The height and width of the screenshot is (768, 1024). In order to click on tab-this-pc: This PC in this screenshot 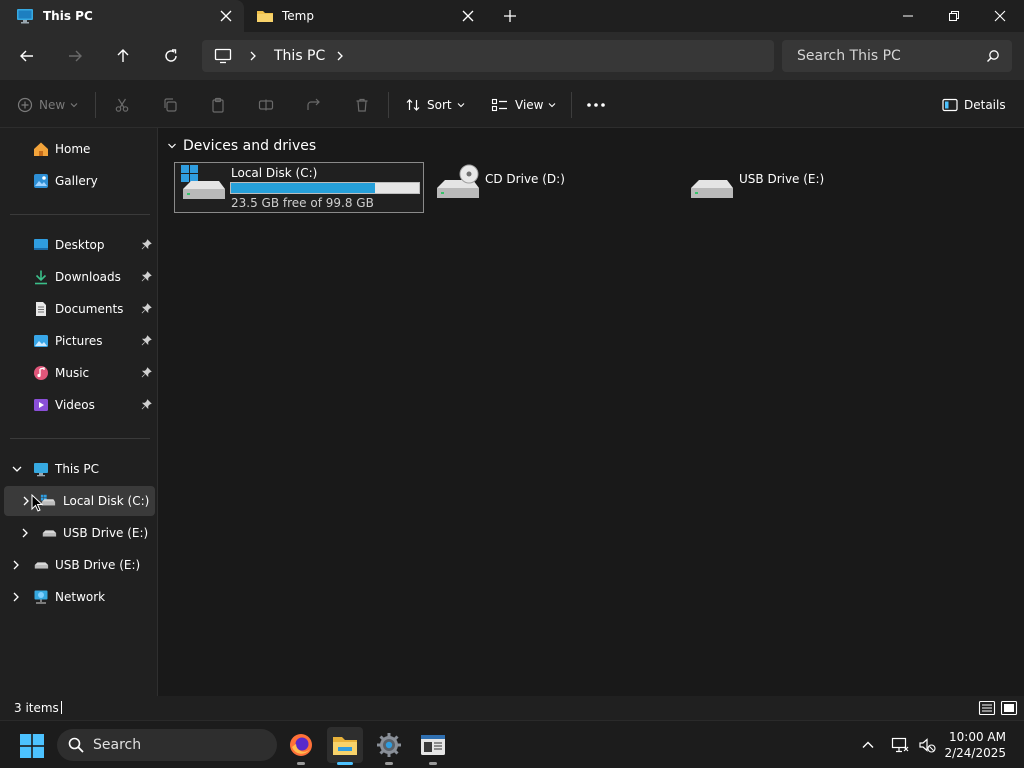, I will do `click(122, 16)`.